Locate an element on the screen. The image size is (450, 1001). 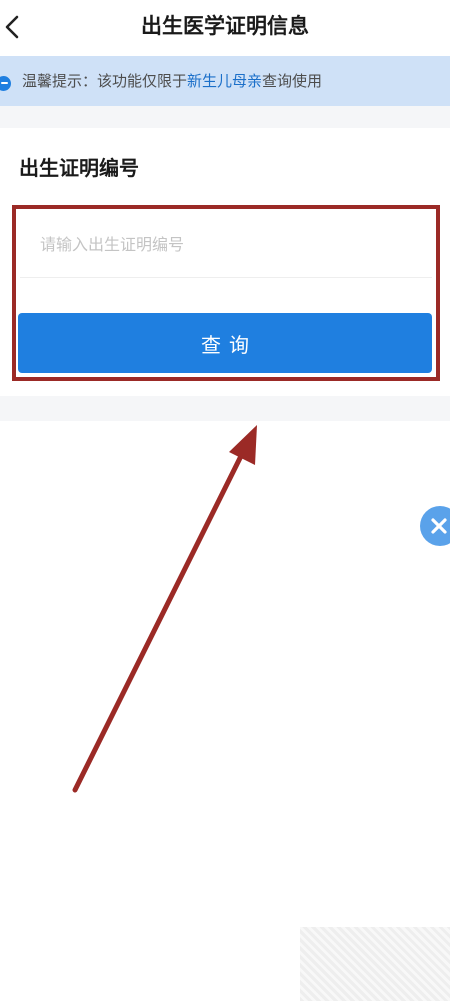
close-button is located at coordinates (435, 526).